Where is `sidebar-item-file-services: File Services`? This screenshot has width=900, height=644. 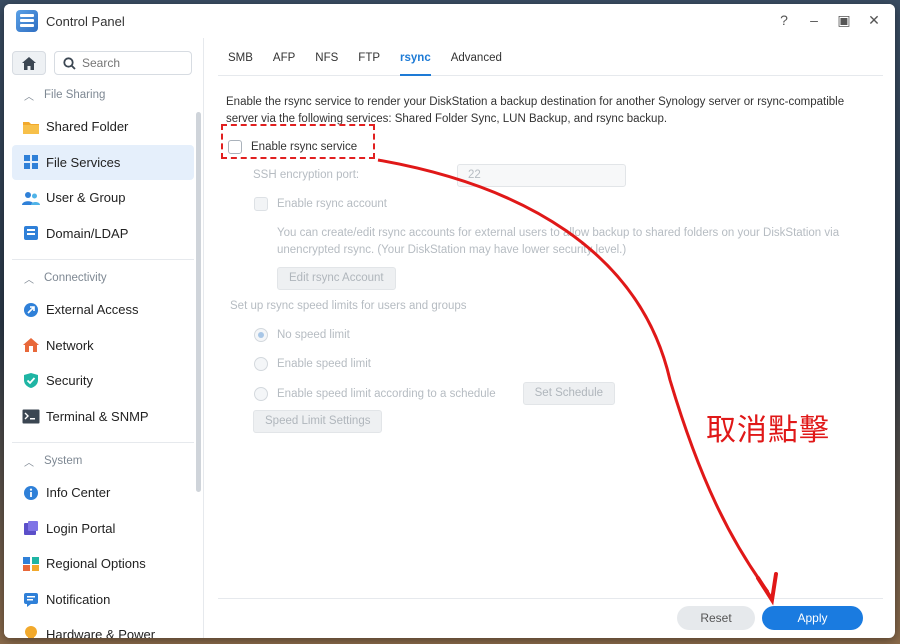 sidebar-item-file-services: File Services is located at coordinates (103, 162).